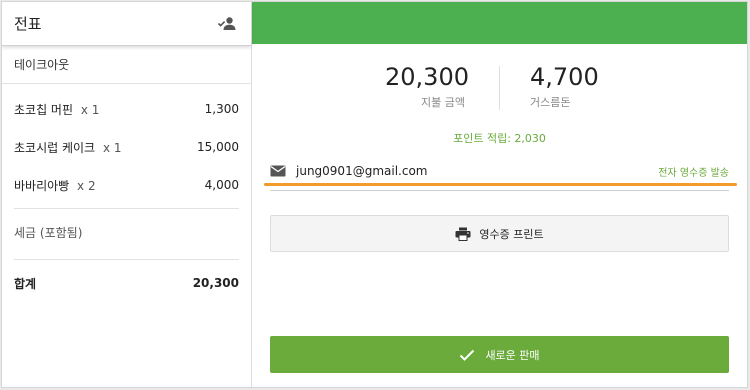  Describe the element at coordinates (499, 171) in the screenshot. I see `email-field: jung0901@gmail.com 전자 영수증 발송` at that location.